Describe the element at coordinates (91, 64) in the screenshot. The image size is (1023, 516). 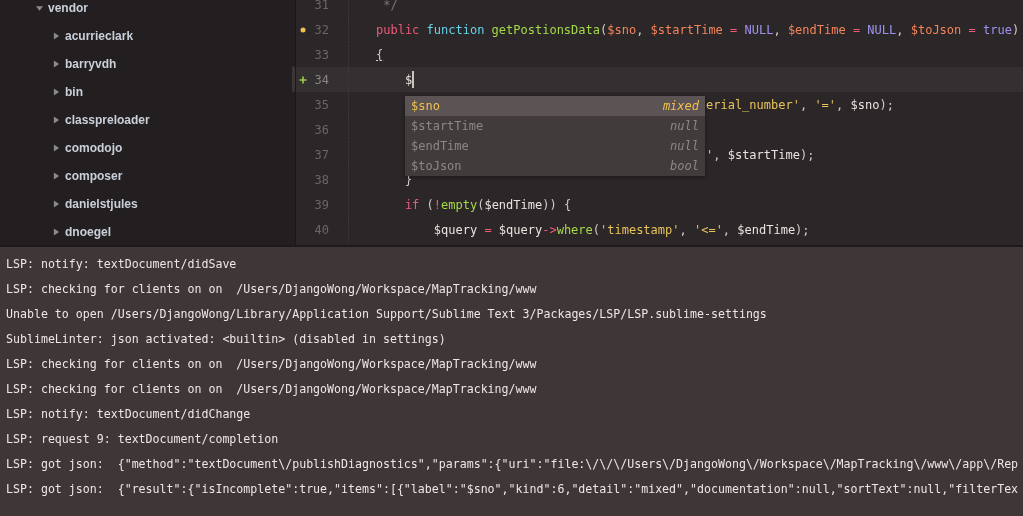
I see `folder-name: barryvdh` at that location.